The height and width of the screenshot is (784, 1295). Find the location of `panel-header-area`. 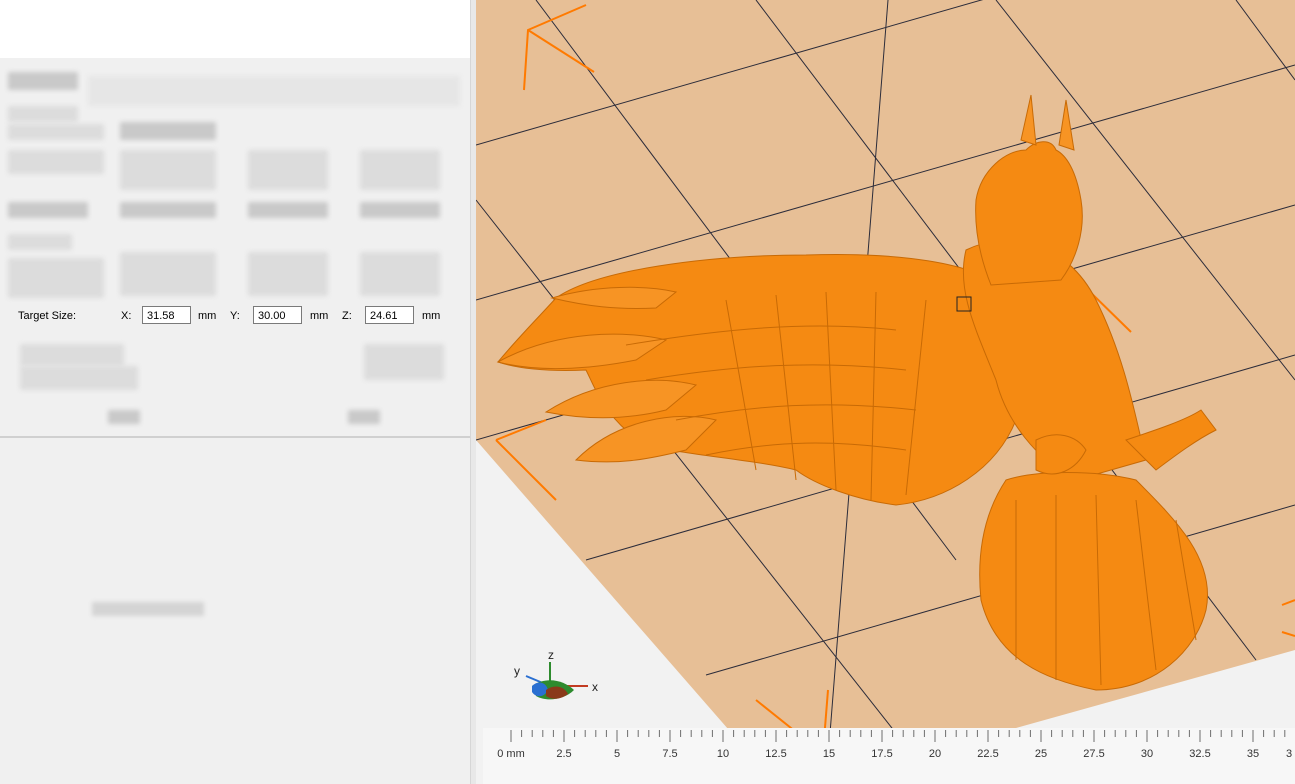

panel-header-area is located at coordinates (238, 29).